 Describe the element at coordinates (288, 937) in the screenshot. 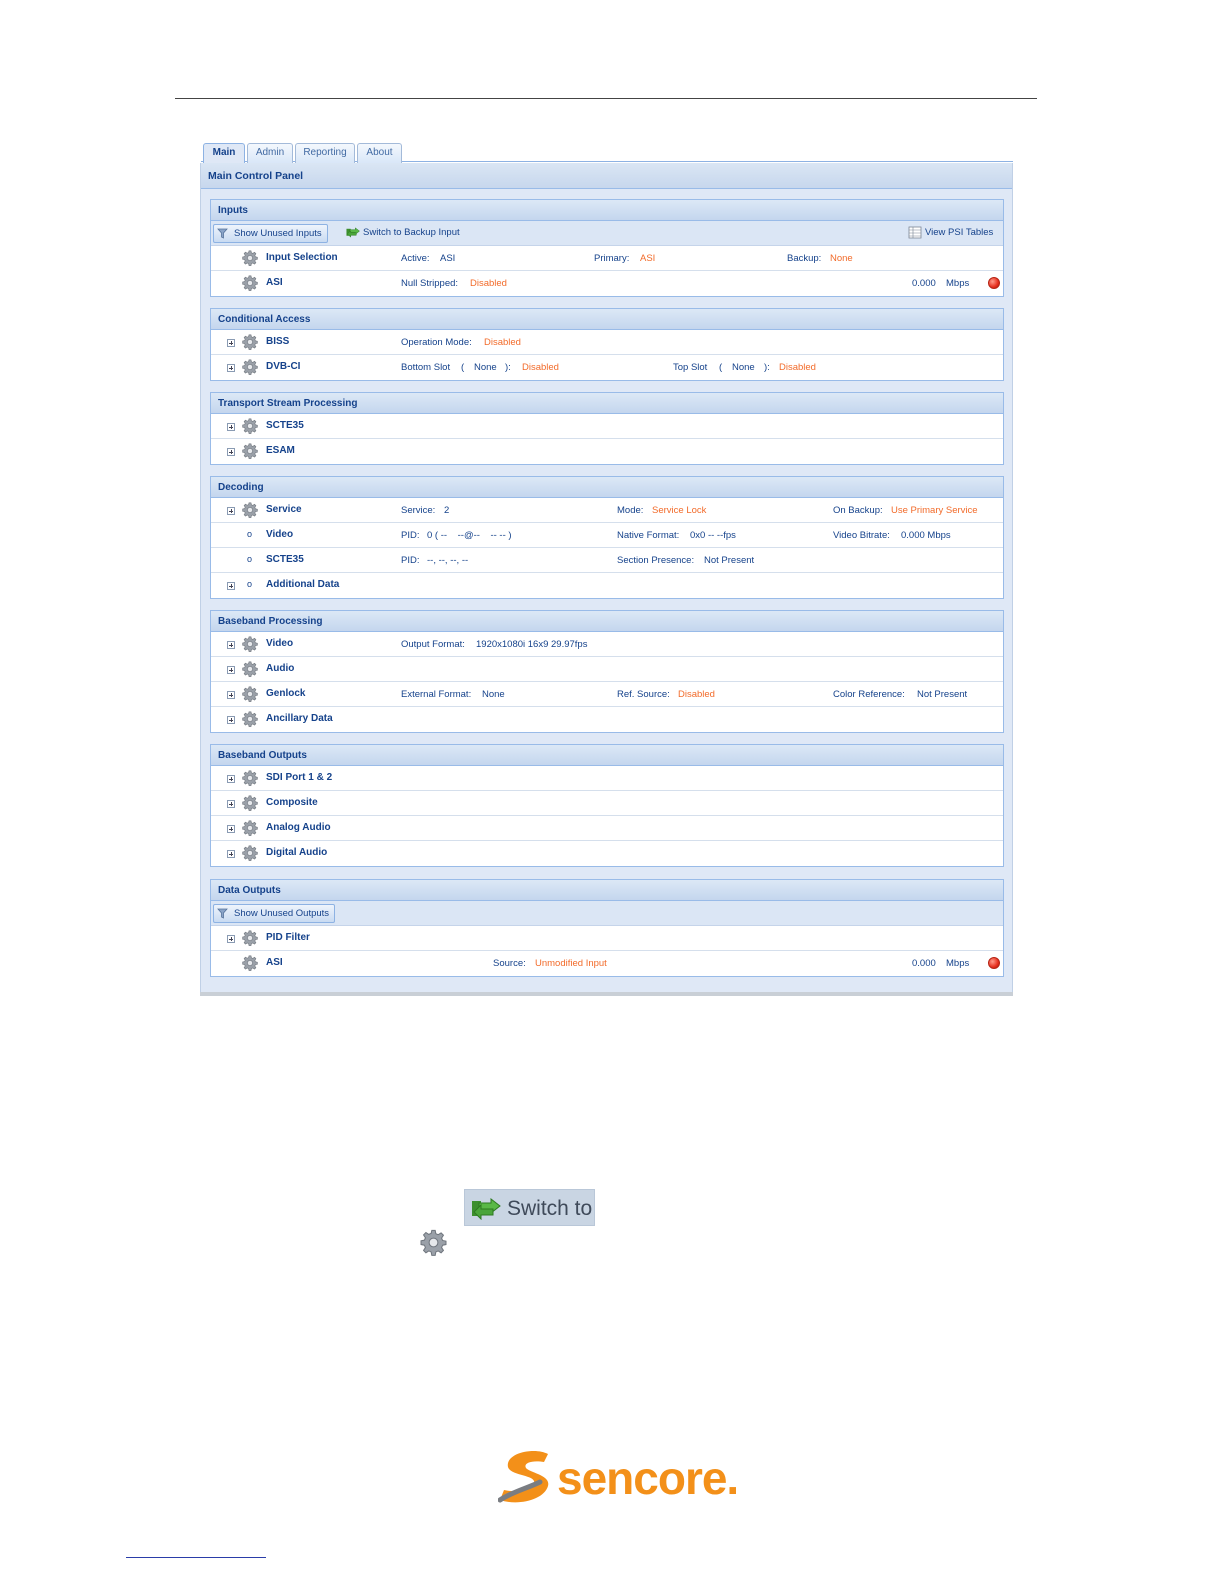

I see `row-name: PID Filter` at that location.